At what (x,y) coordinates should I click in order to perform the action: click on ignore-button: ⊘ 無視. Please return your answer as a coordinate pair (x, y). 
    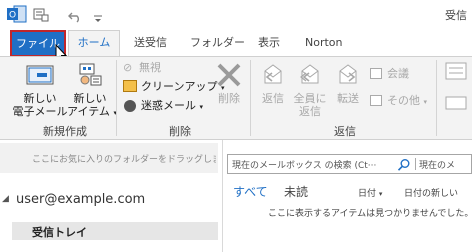
    Looking at the image, I should click on (151, 68).